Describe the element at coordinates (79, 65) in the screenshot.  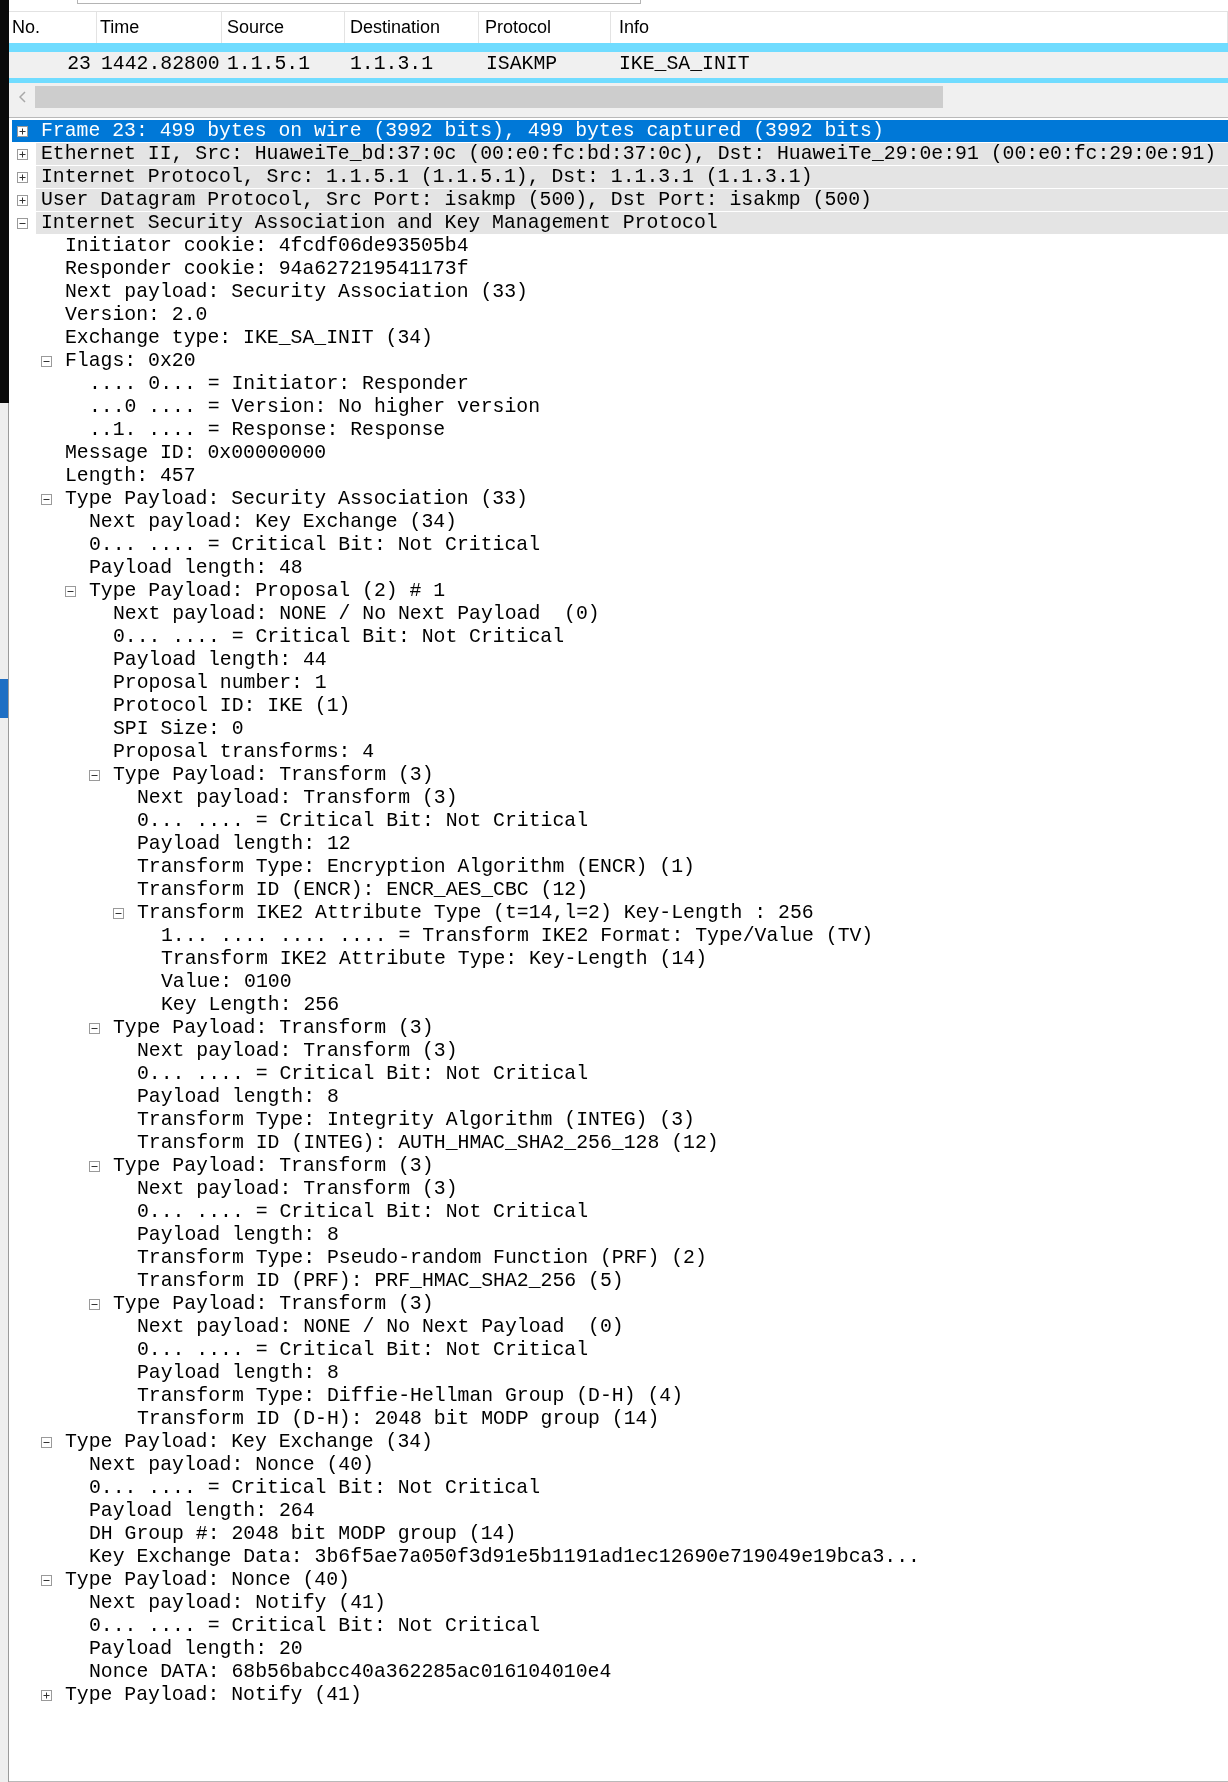
I see `table-cell-text: 23` at that location.